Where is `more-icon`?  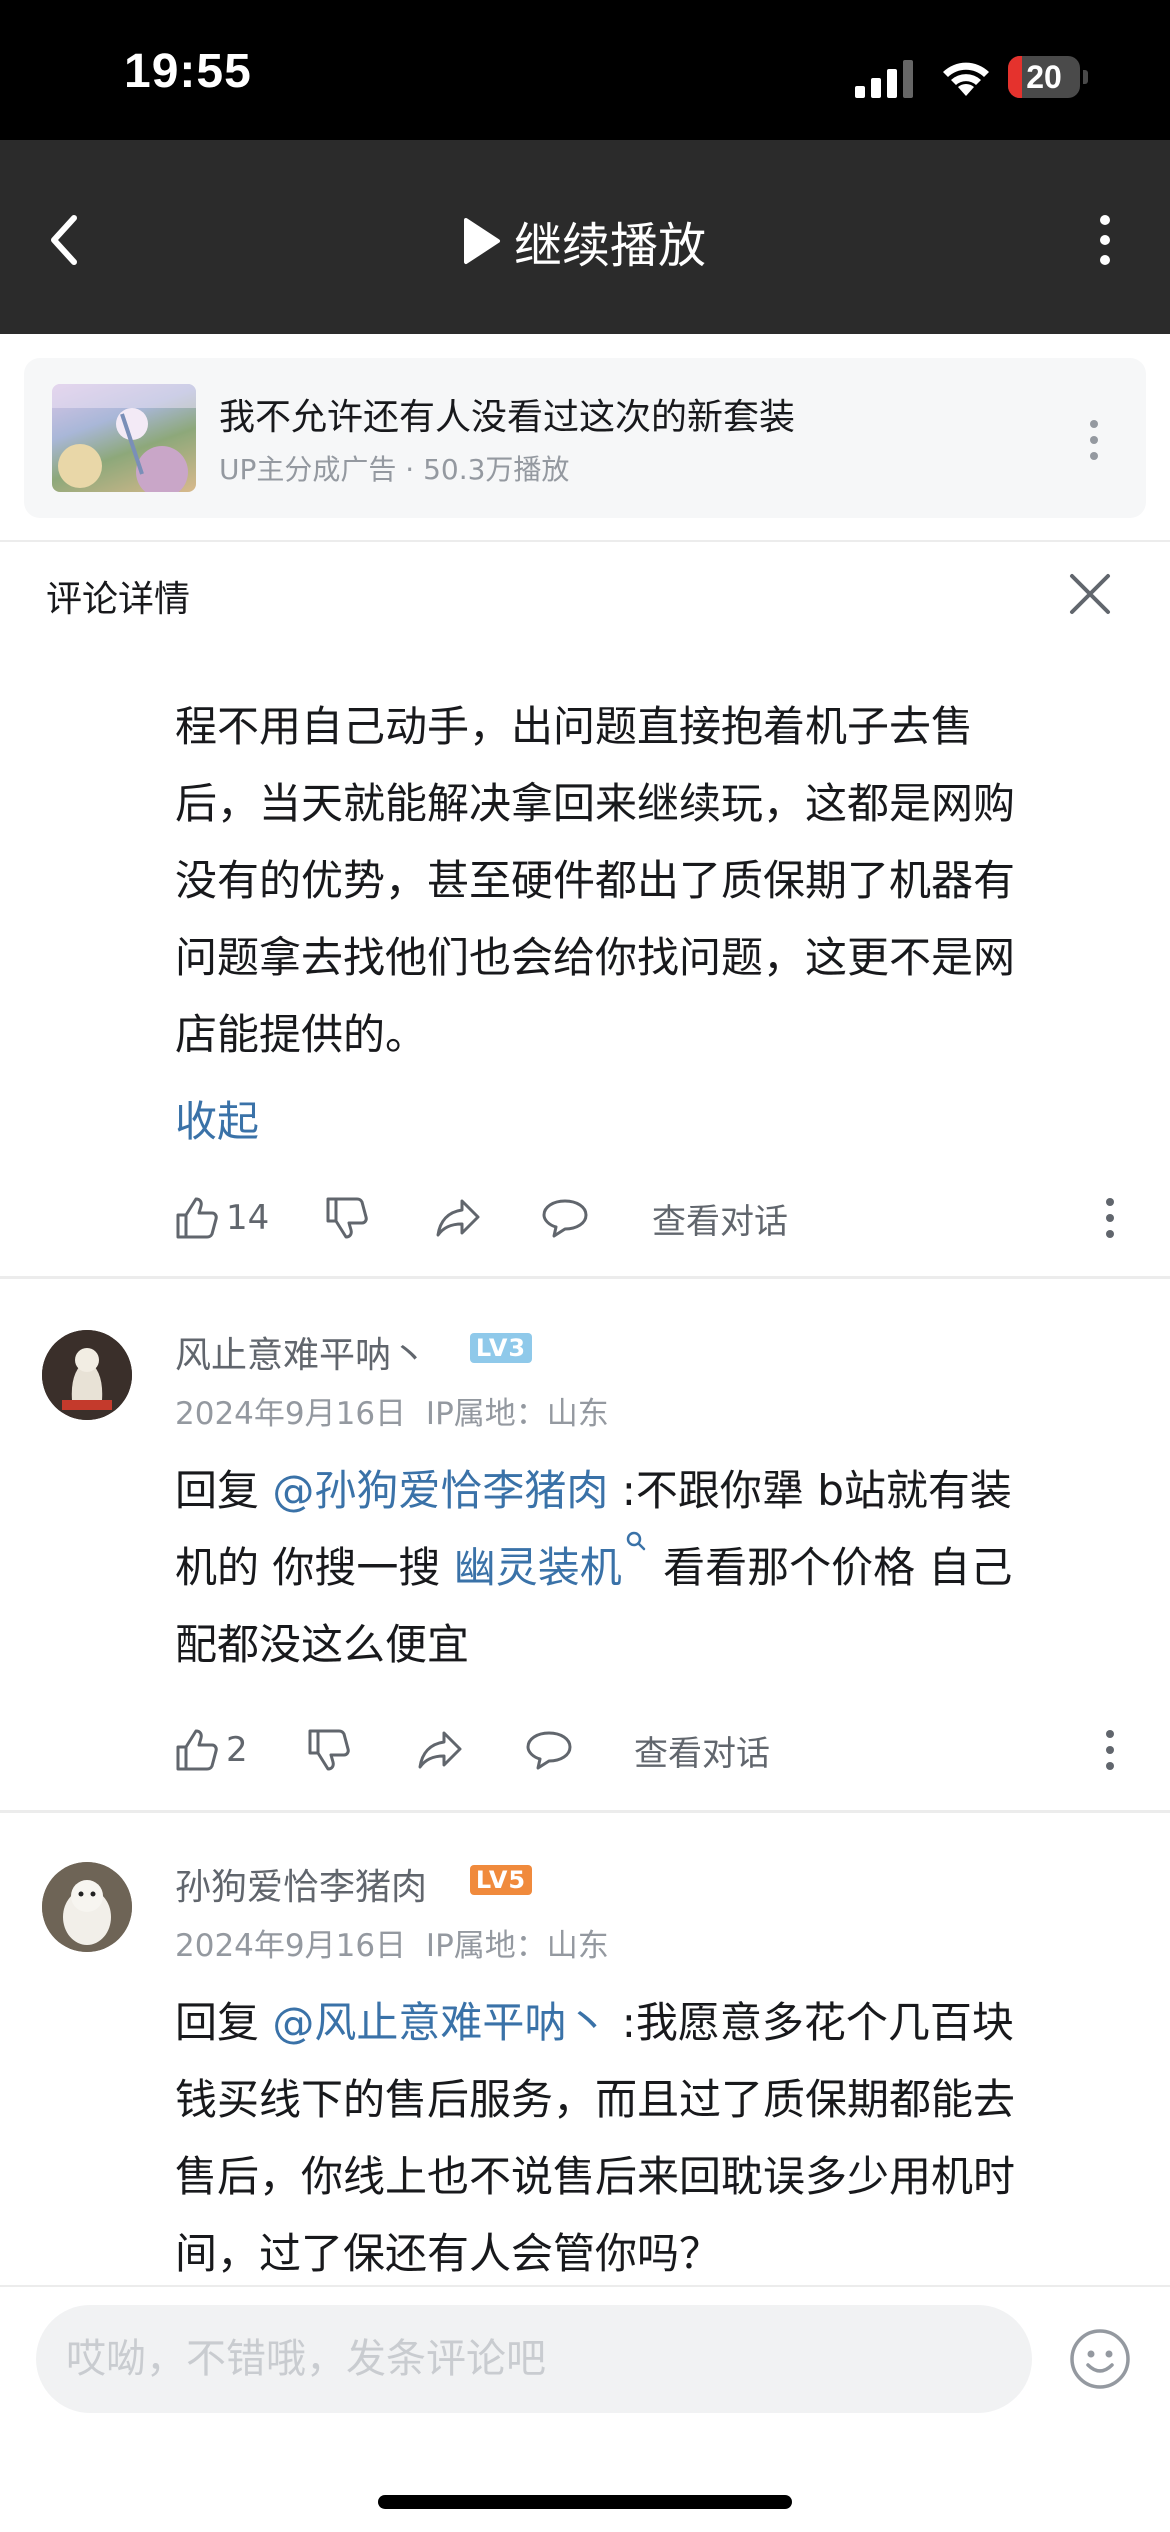
more-icon is located at coordinates (1105, 240).